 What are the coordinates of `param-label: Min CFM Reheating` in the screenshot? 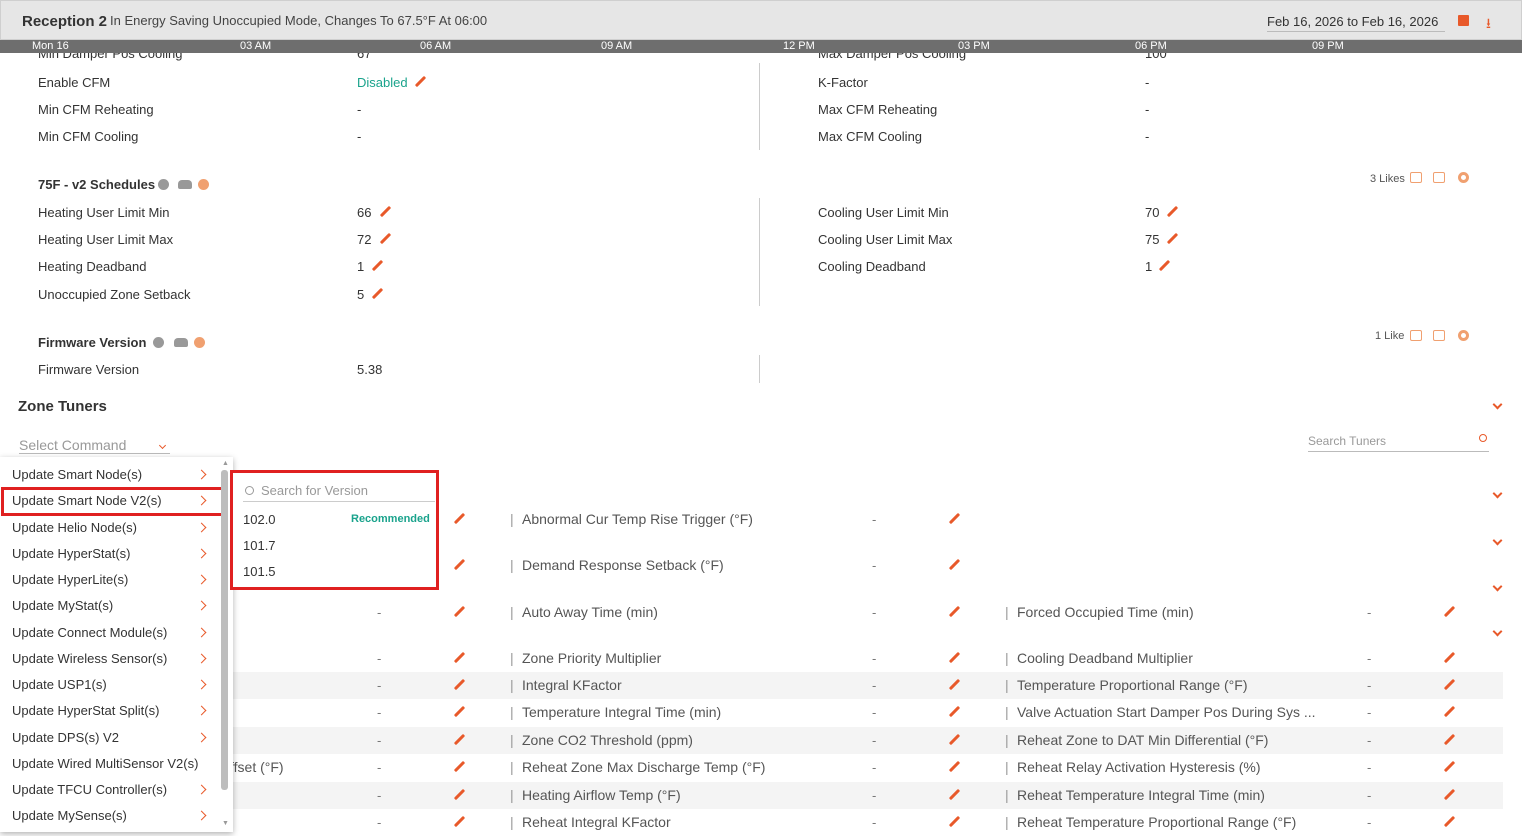 It's located at (96, 109).